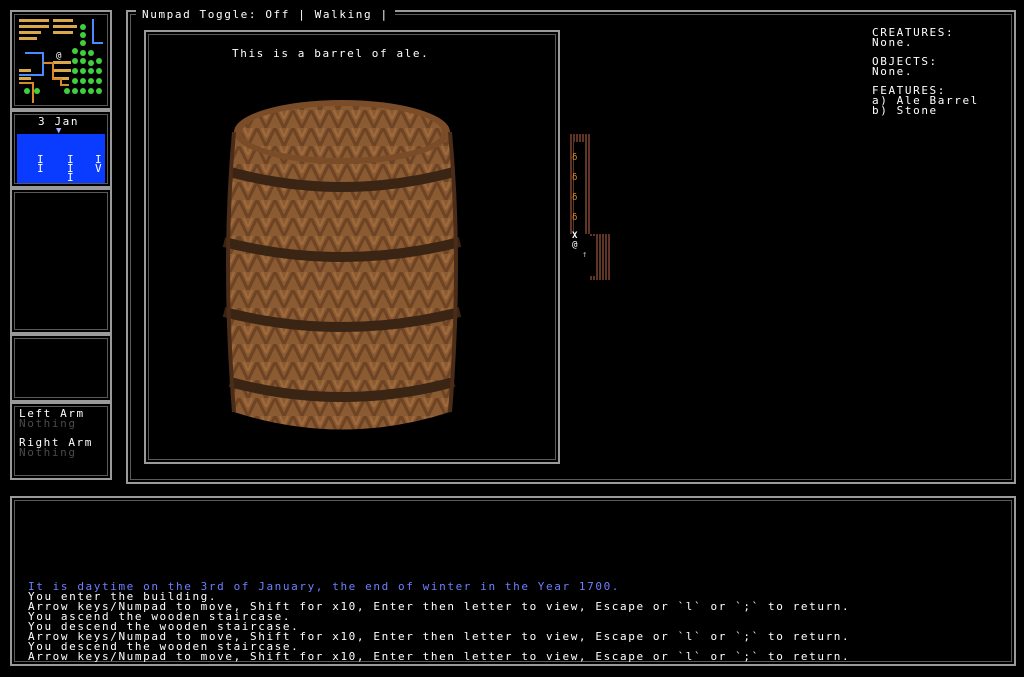 This screenshot has height=677, width=1024. What do you see at coordinates (590, 209) in the screenshot?
I see `local-map: δ δ δ δ X @ ↑` at bounding box center [590, 209].